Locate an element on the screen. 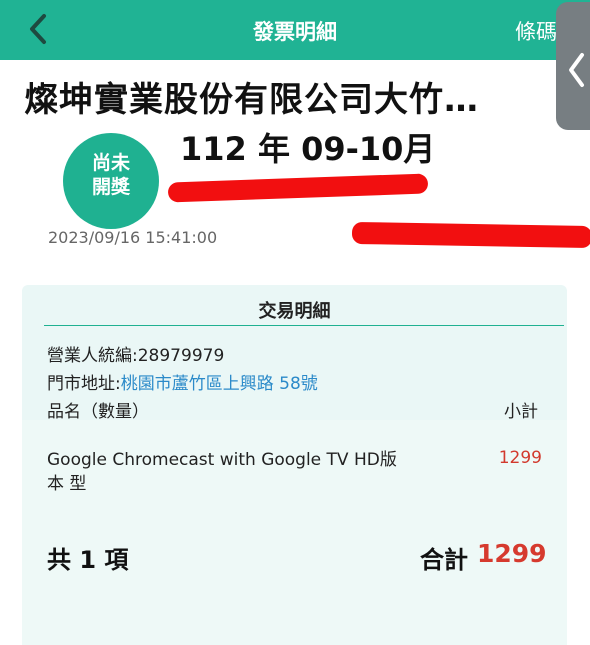 This screenshot has height=645, width=590. lottery-status-badge: 尚未 開獎 is located at coordinates (111, 181).